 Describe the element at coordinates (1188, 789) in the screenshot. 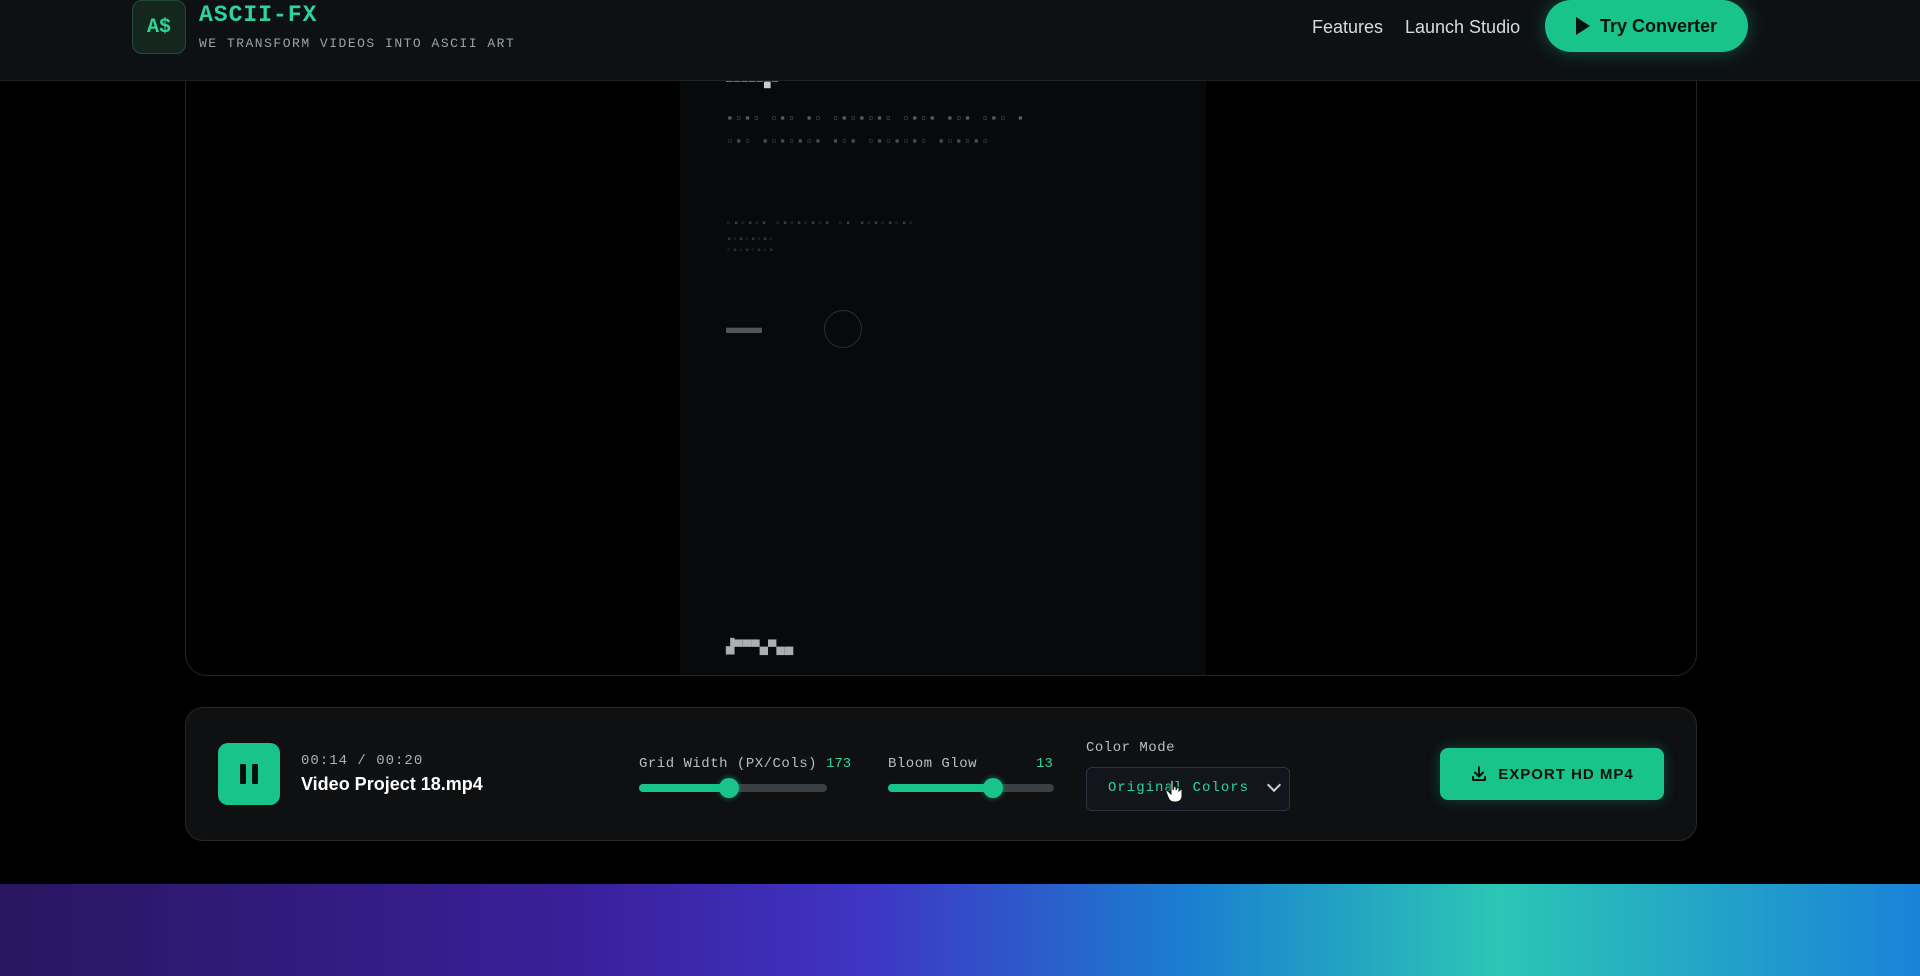

I see `color-mode-select: Original Colors` at that location.